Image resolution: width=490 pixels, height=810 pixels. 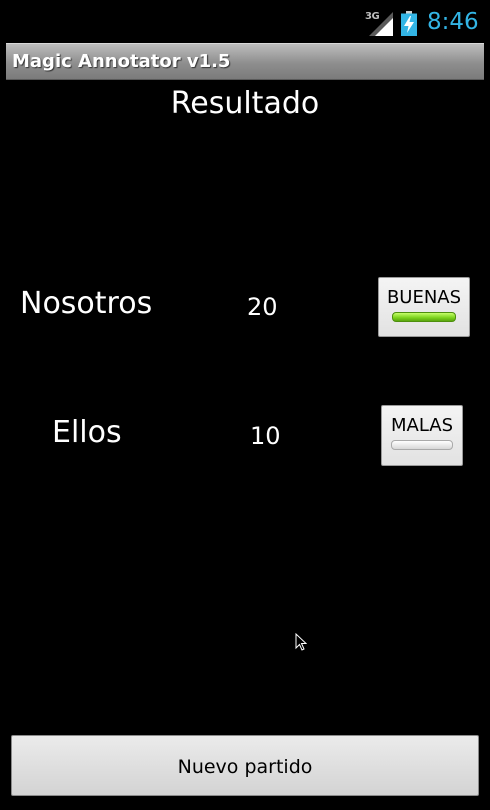 I want to click on malas-button-label: MALAS, so click(x=422, y=425).